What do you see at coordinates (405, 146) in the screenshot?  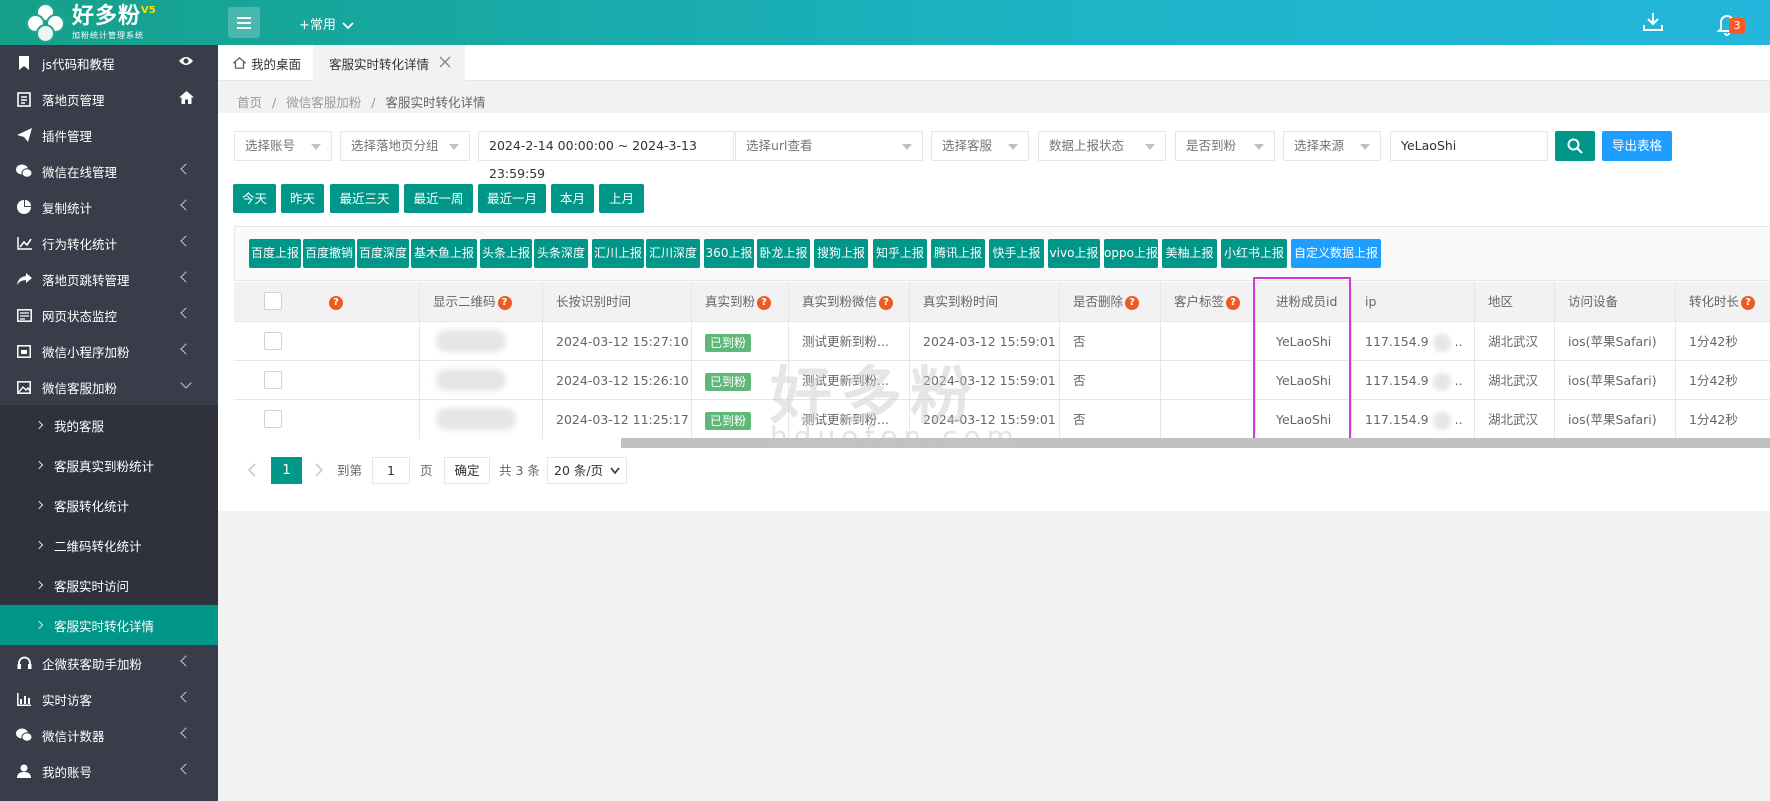 I see `landing-group-select: 选择落地页分组` at bounding box center [405, 146].